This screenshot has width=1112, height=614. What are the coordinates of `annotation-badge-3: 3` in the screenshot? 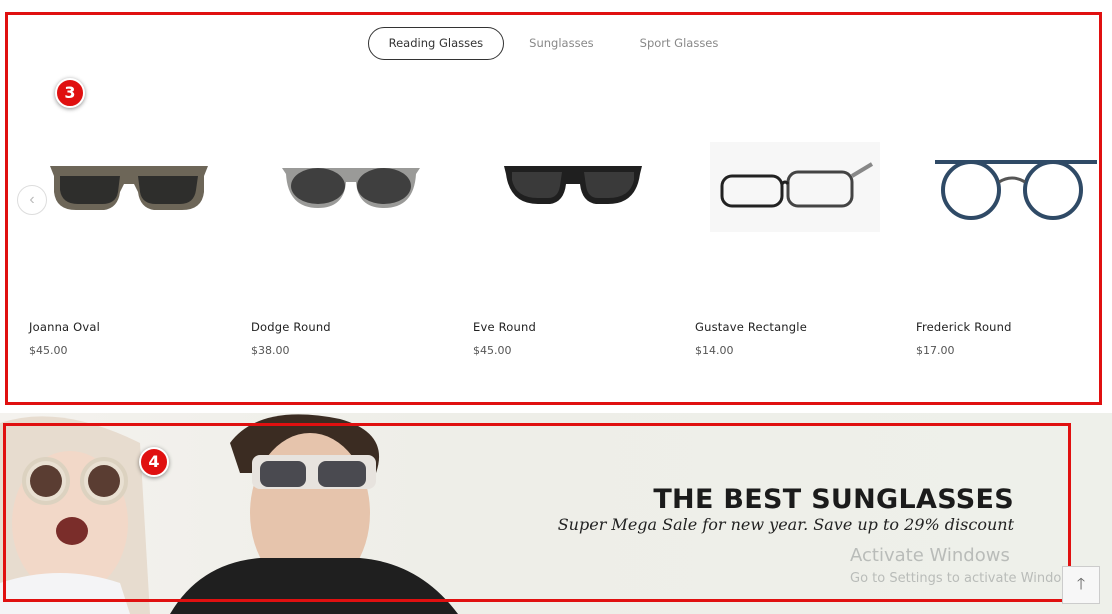 It's located at (70, 93).